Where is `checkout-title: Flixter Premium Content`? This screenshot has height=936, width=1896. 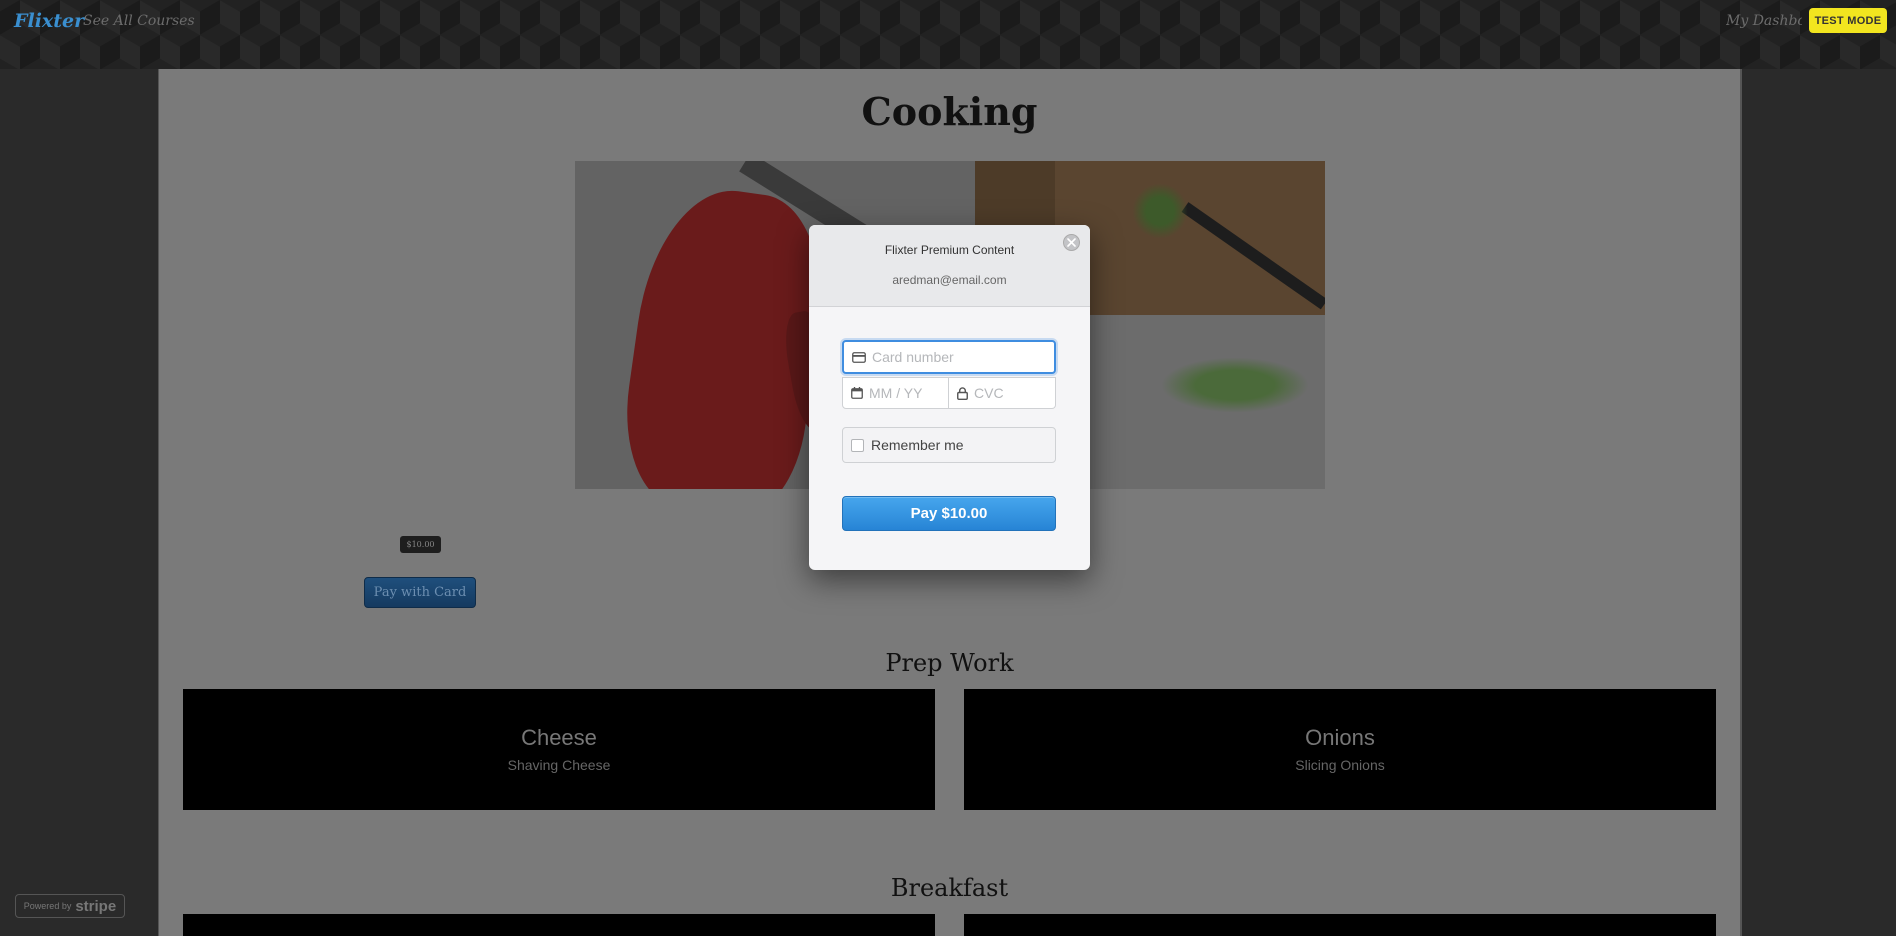
checkout-title: Flixter Premium Content is located at coordinates (949, 250).